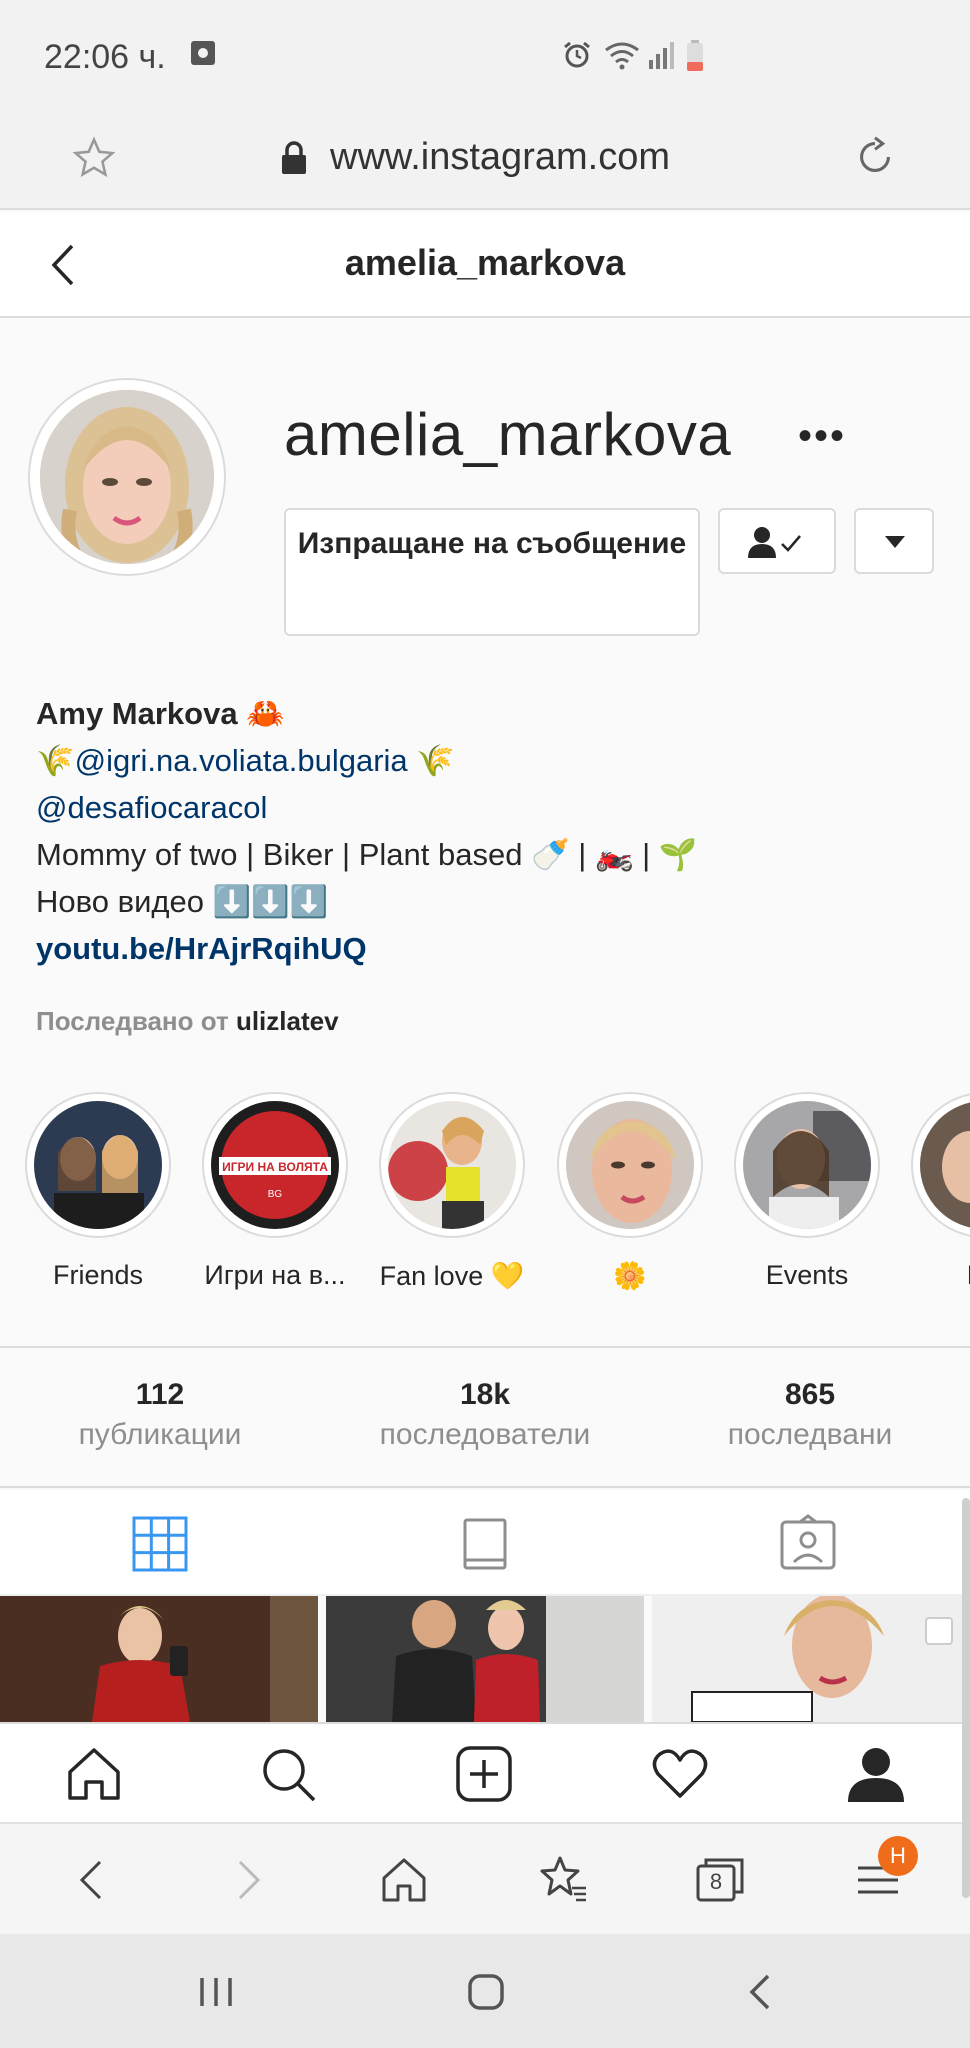 The image size is (970, 2048). What do you see at coordinates (287, 1021) in the screenshot?
I see `followed-by-user: ulizlatev` at bounding box center [287, 1021].